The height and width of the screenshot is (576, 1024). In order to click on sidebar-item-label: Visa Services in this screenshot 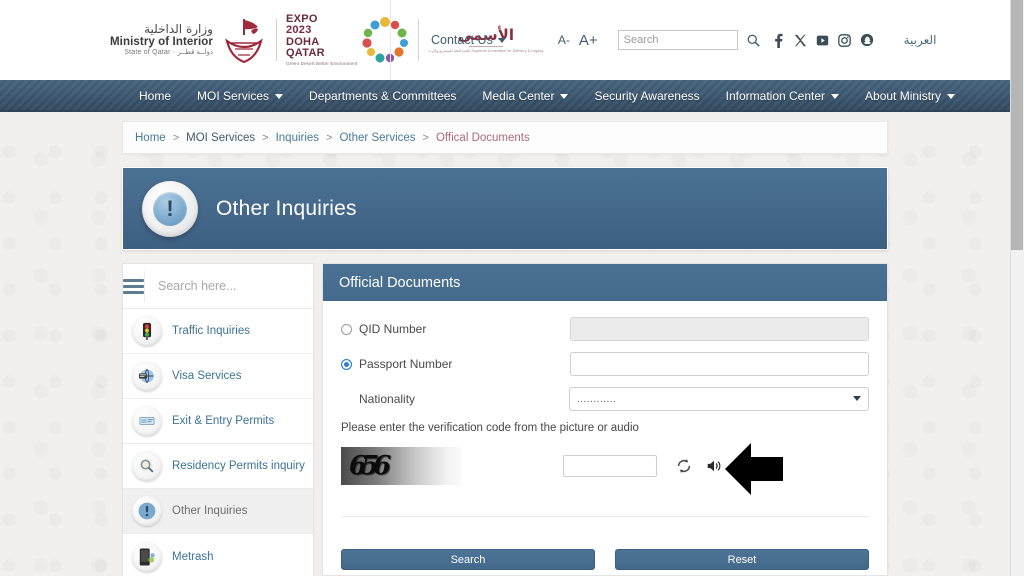, I will do `click(207, 376)`.